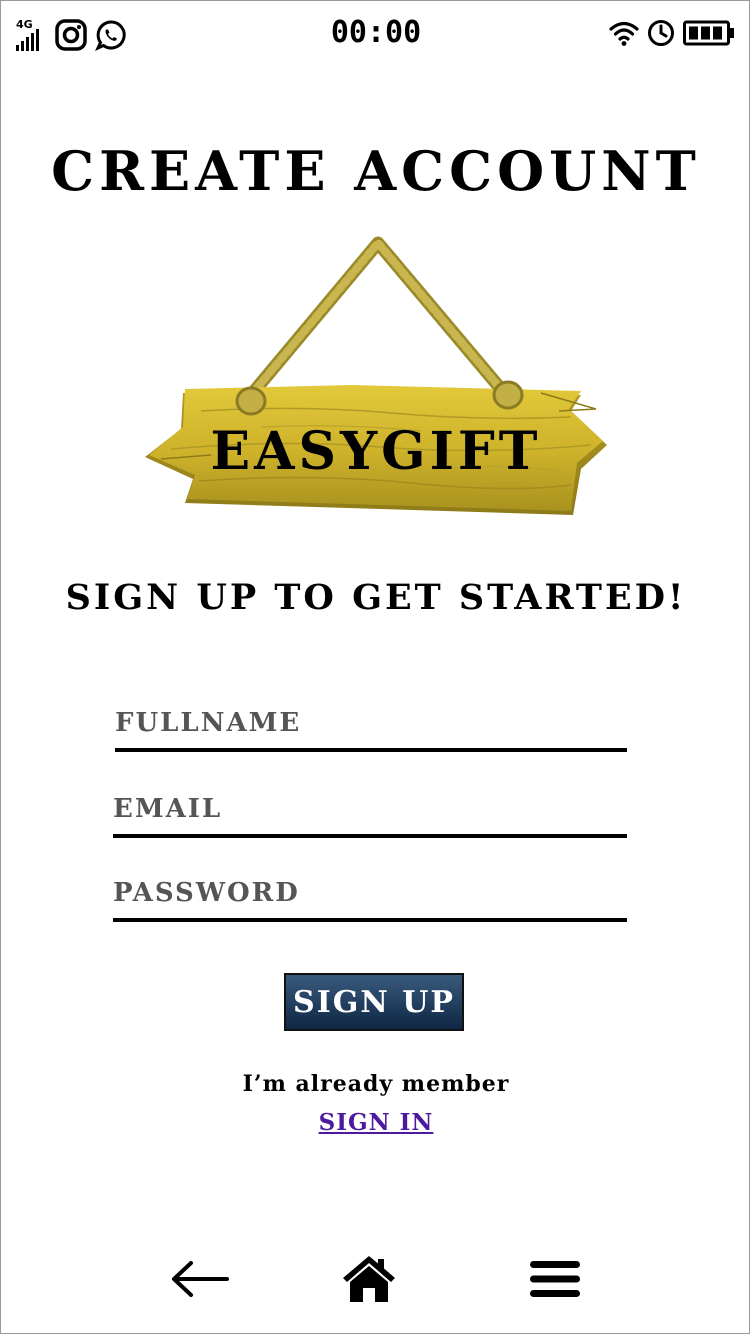 The image size is (750, 1334). I want to click on sign-up-button: SIGN UP, so click(374, 1002).